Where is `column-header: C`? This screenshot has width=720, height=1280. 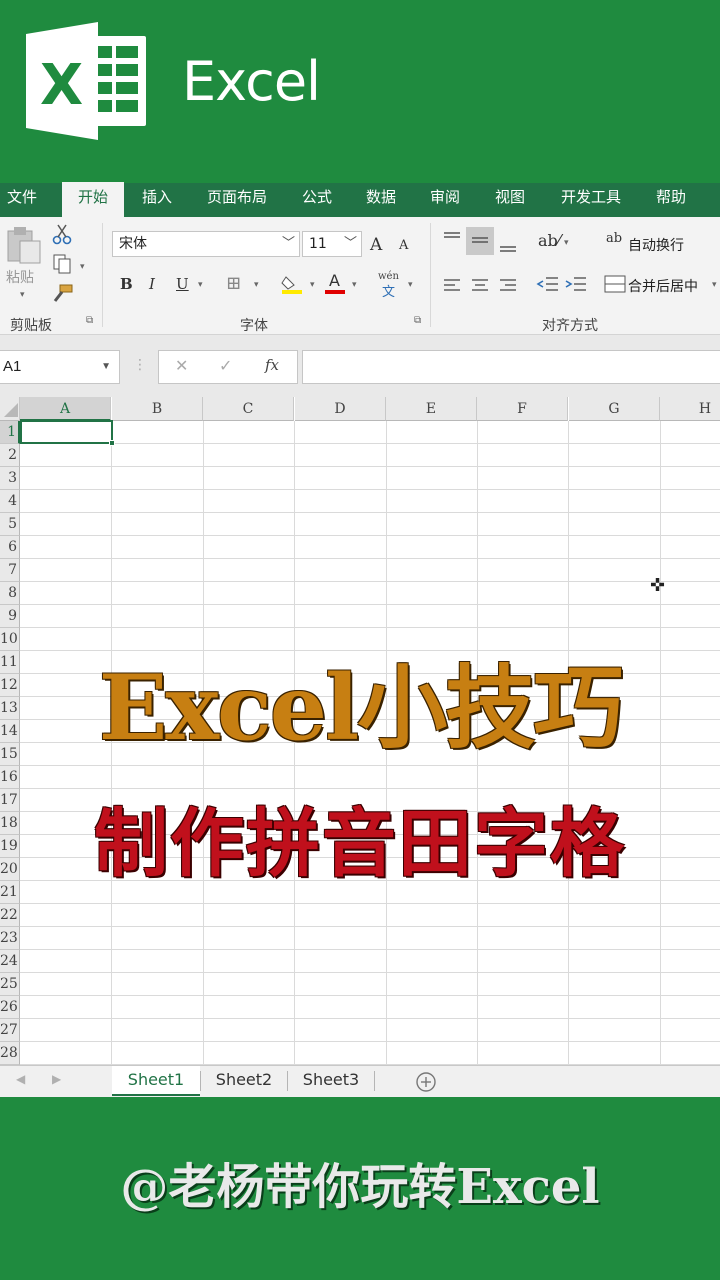 column-header: C is located at coordinates (248, 409).